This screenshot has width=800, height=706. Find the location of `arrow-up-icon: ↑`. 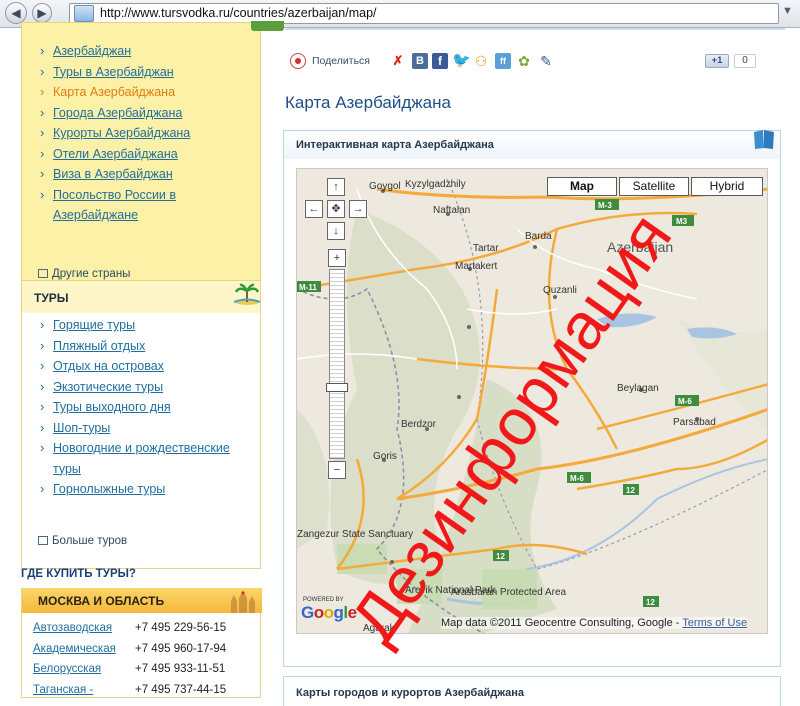

arrow-up-icon: ↑ is located at coordinates (336, 187).